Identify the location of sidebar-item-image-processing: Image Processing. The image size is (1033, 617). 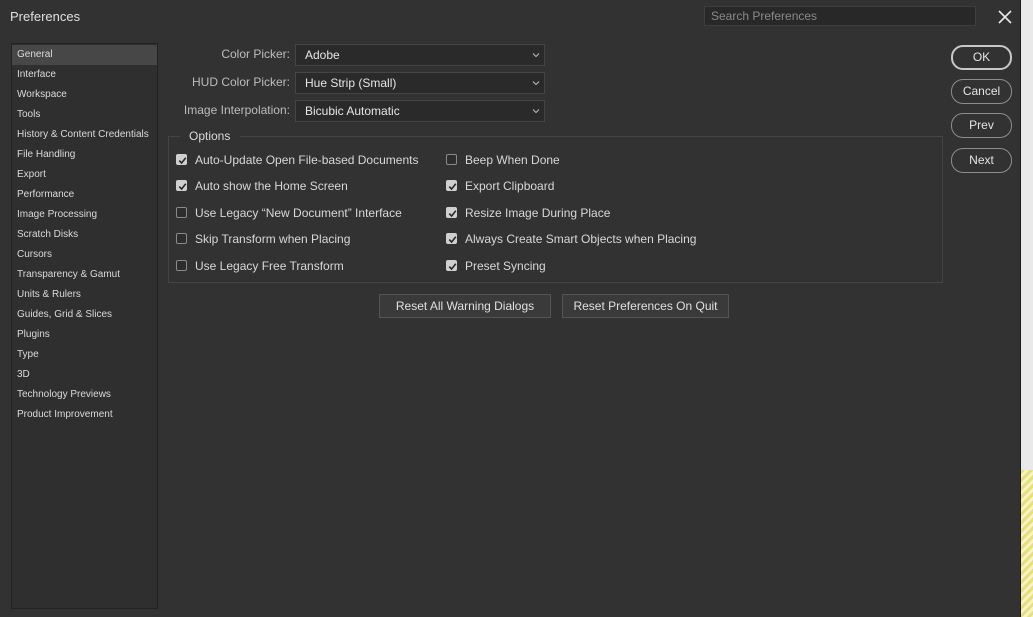
(84, 215).